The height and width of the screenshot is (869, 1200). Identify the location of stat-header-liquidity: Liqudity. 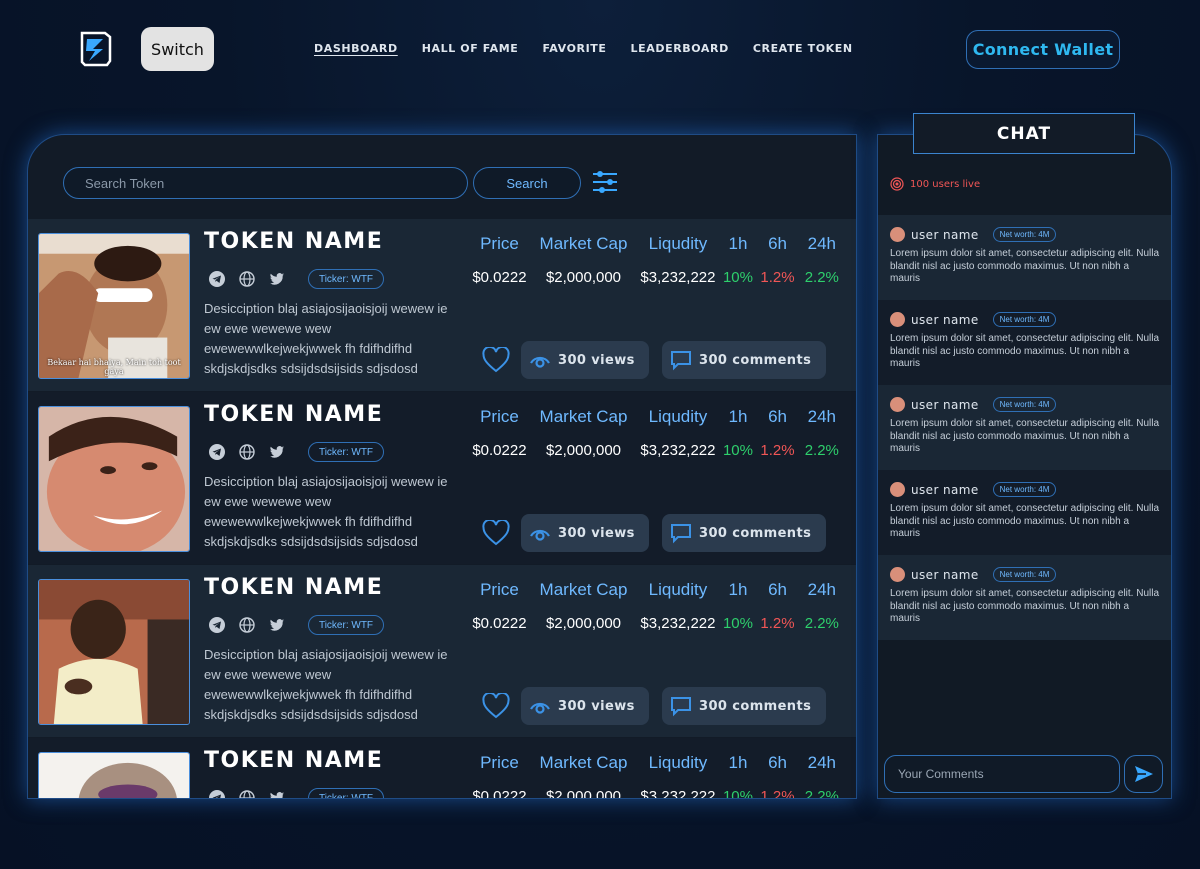
(678, 589).